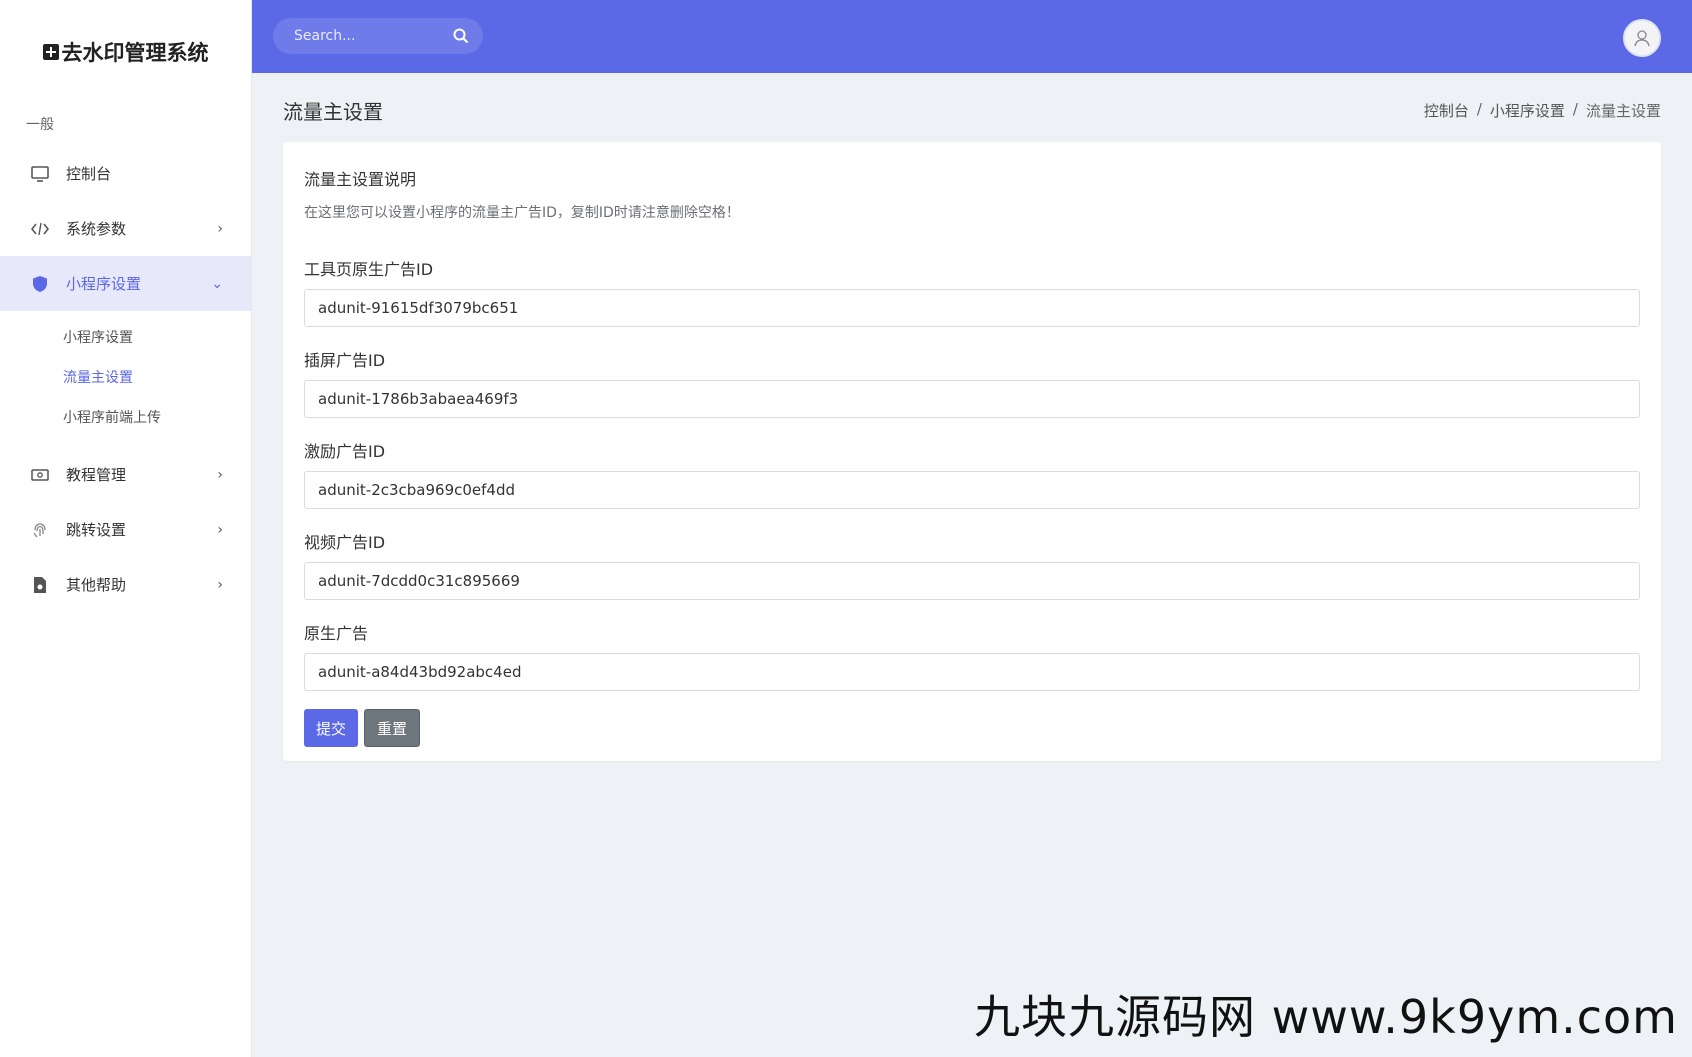 The height and width of the screenshot is (1057, 1692). What do you see at coordinates (461, 36) in the screenshot?
I see `search-icon` at bounding box center [461, 36].